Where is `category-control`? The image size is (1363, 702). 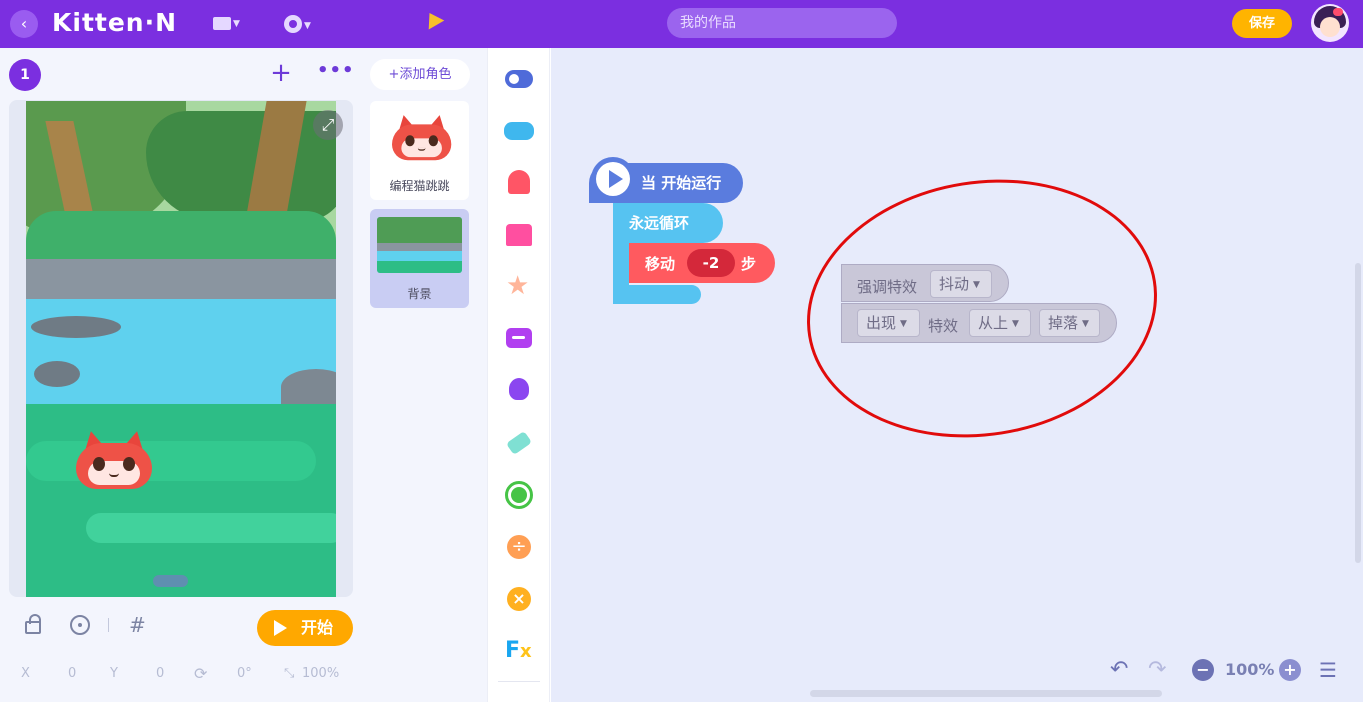
category-control is located at coordinates (519, 130).